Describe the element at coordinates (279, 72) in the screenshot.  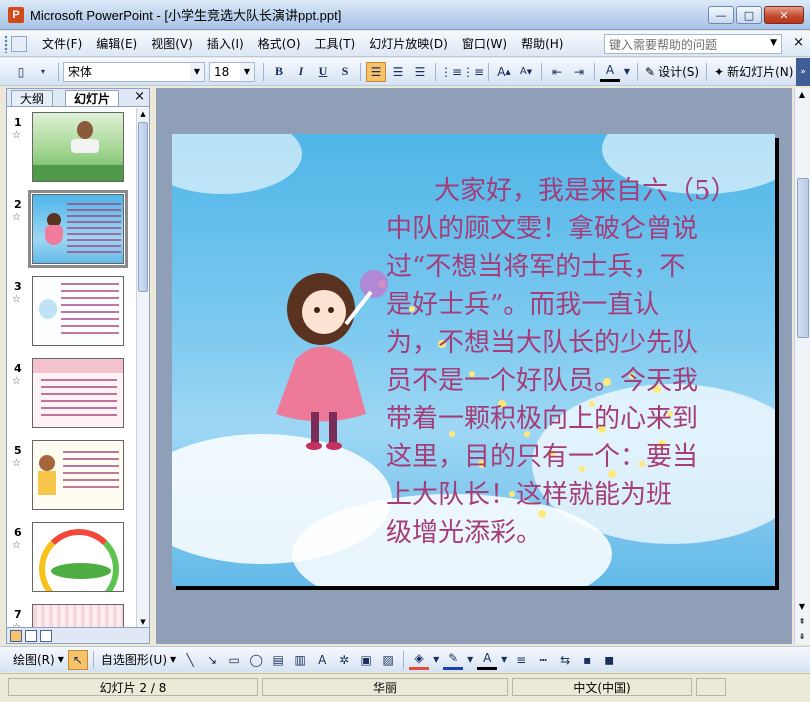
I see `bold-button: B` at that location.